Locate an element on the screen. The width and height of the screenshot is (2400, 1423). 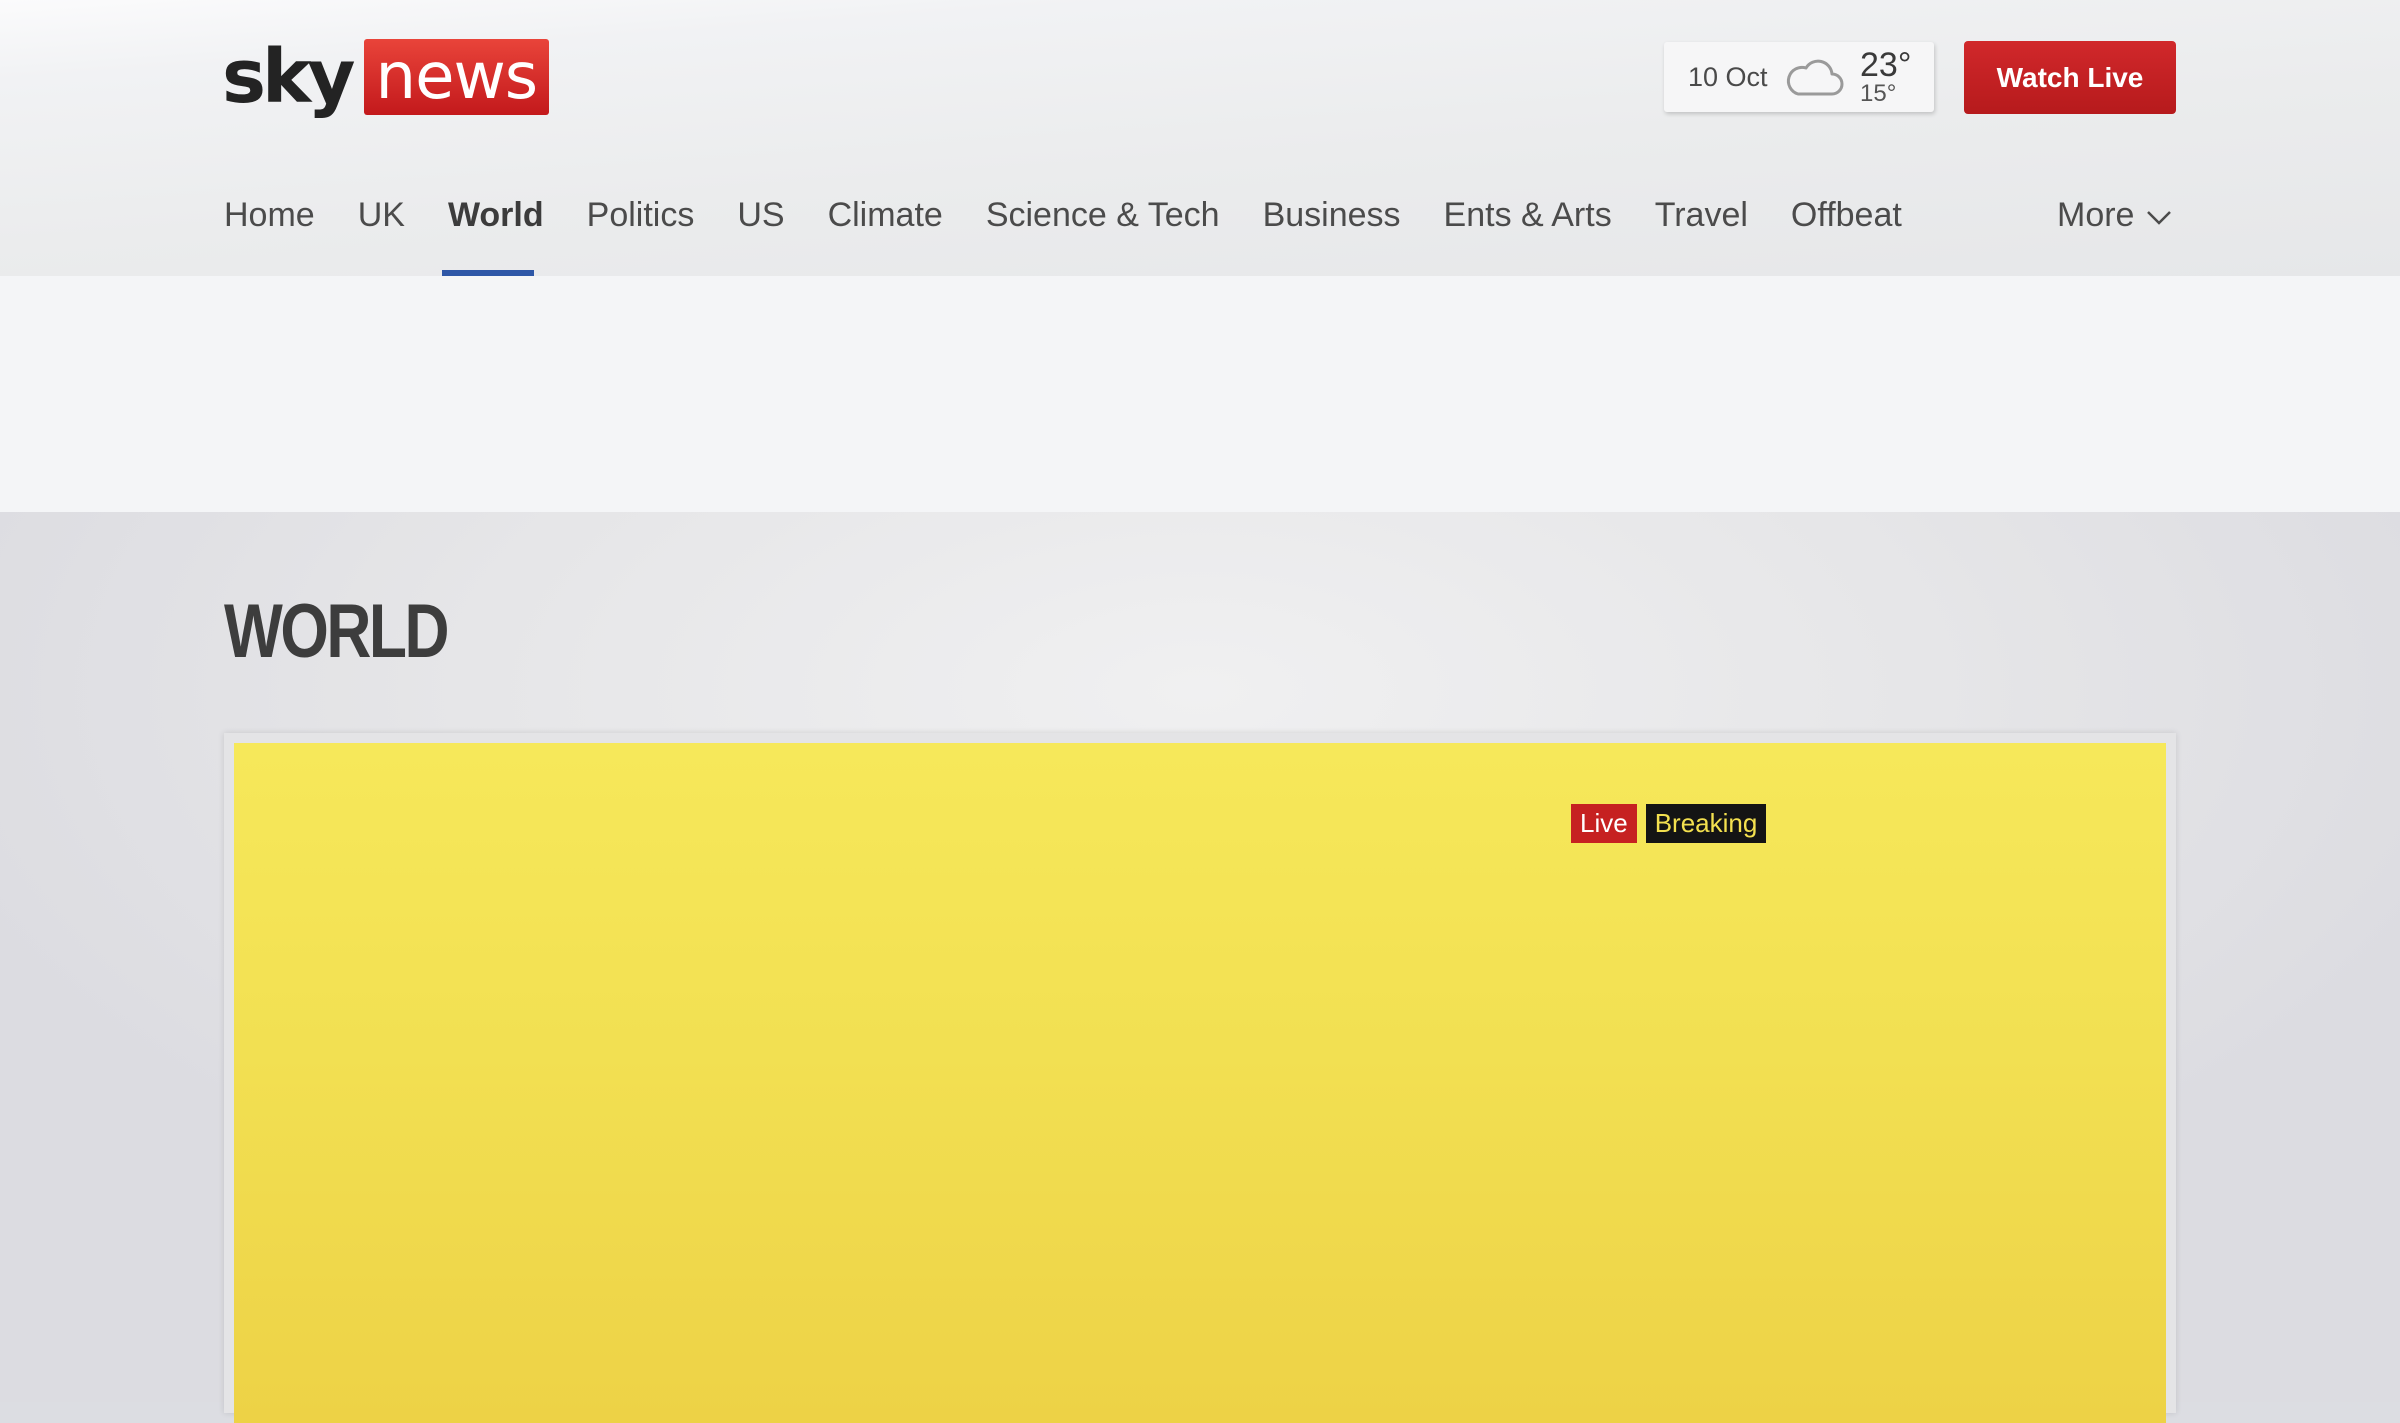
breaking-badge: Breaking is located at coordinates (1706, 823).